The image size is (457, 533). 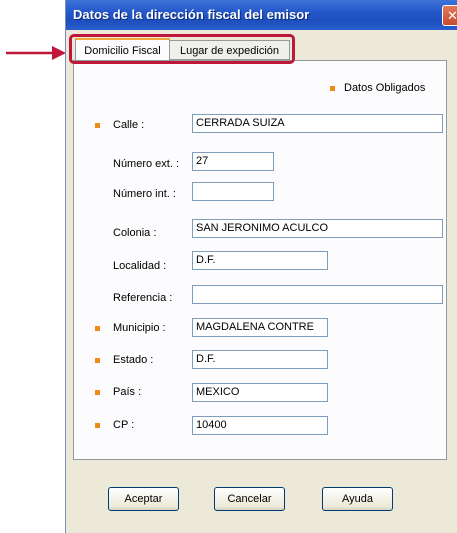 I want to click on estado-field: D.F., so click(x=260, y=359).